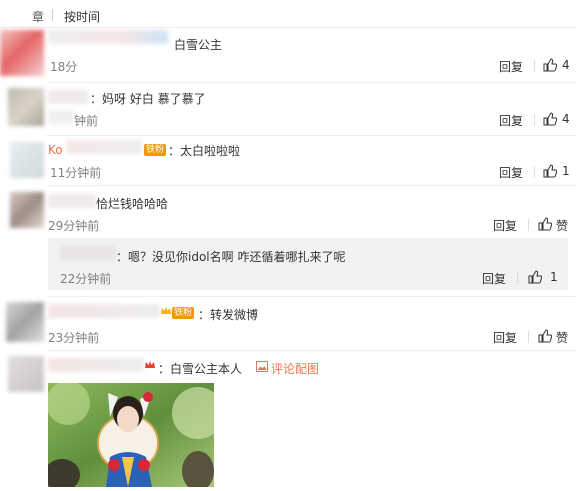 Image resolution: width=576 pixels, height=491 pixels. I want to click on comment-text: 白雪公主, so click(198, 45).